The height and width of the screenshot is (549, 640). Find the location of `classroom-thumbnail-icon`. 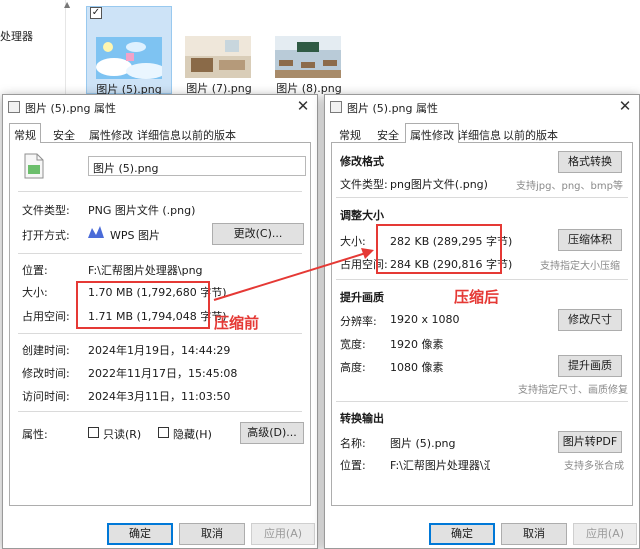

classroom-thumbnail-icon is located at coordinates (308, 57).